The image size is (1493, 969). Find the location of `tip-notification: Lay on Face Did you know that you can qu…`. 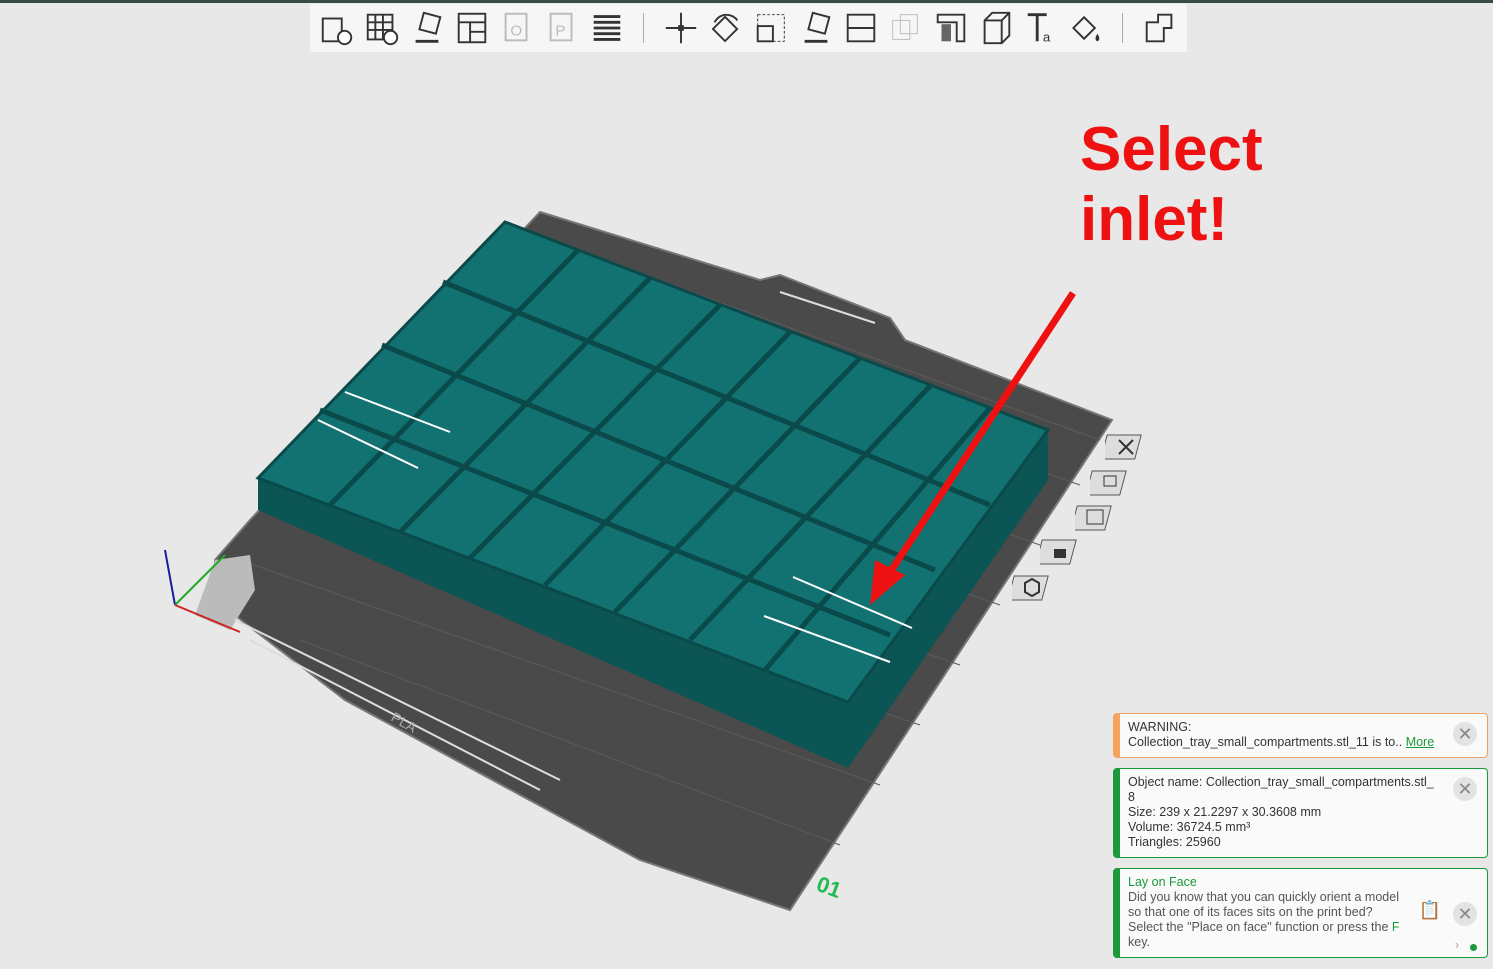

tip-notification: Lay on Face Did you know that you can qu… is located at coordinates (1300, 913).